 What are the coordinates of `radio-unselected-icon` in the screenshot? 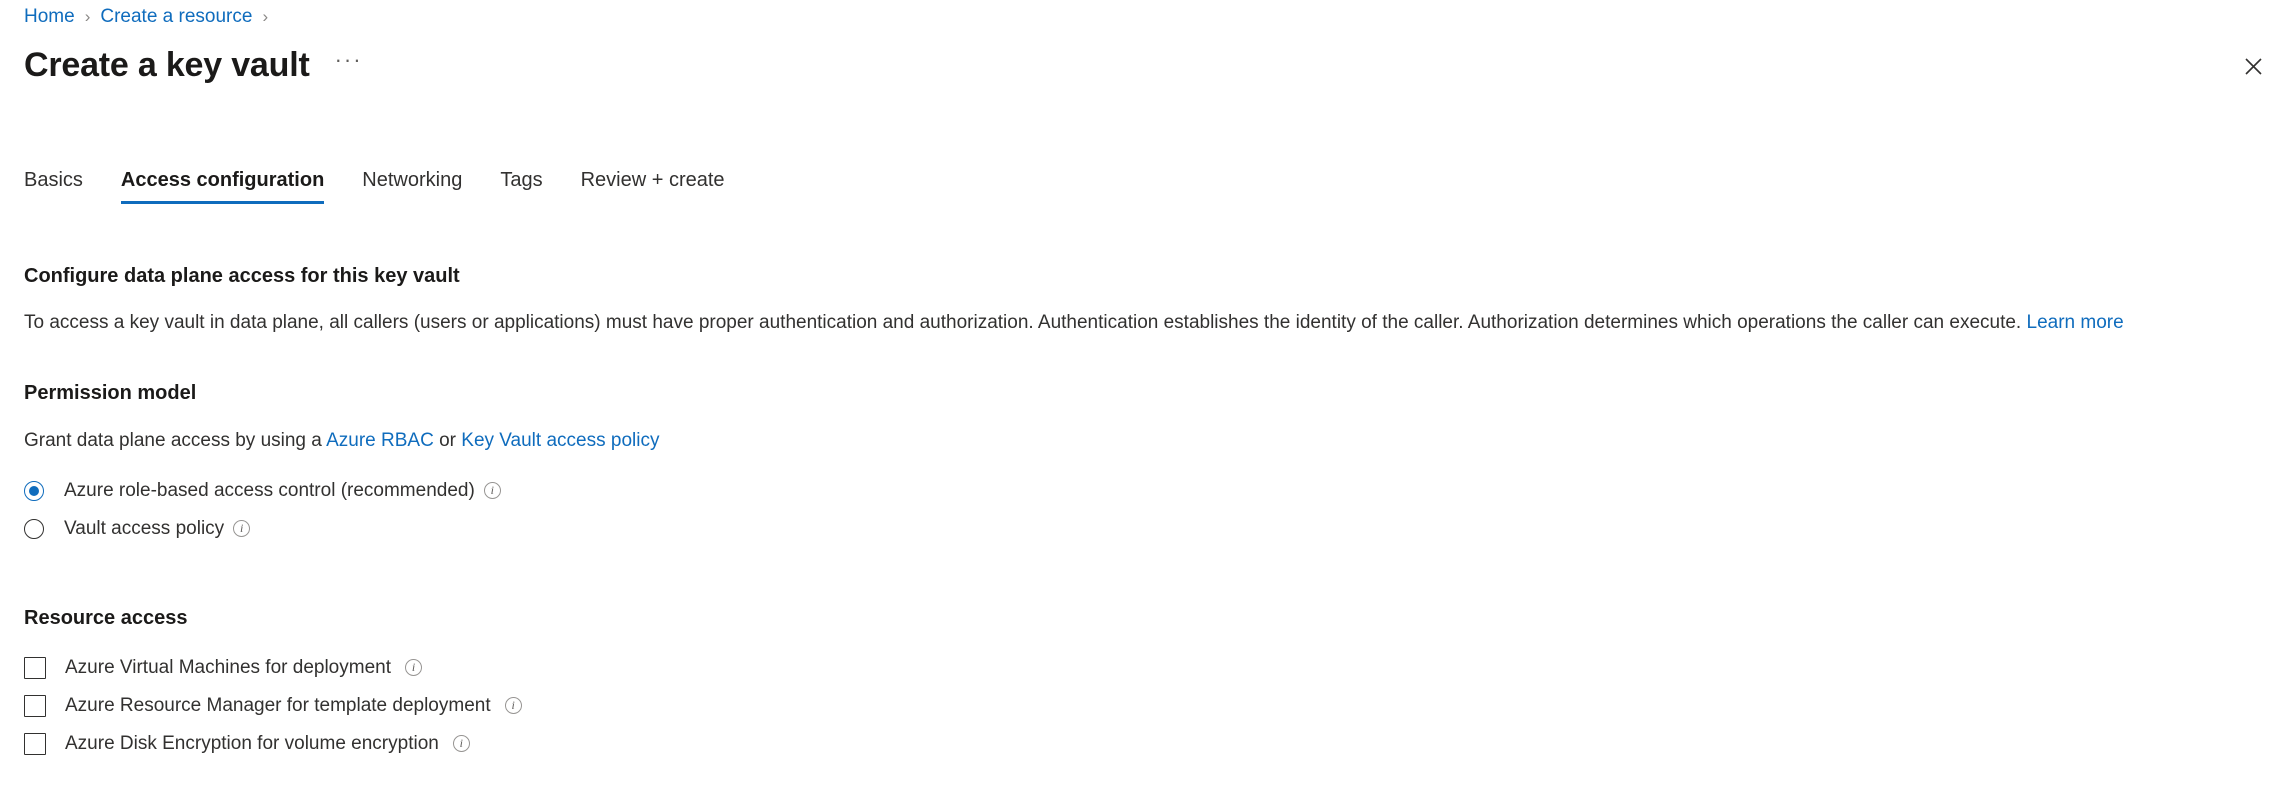 It's located at (34, 529).